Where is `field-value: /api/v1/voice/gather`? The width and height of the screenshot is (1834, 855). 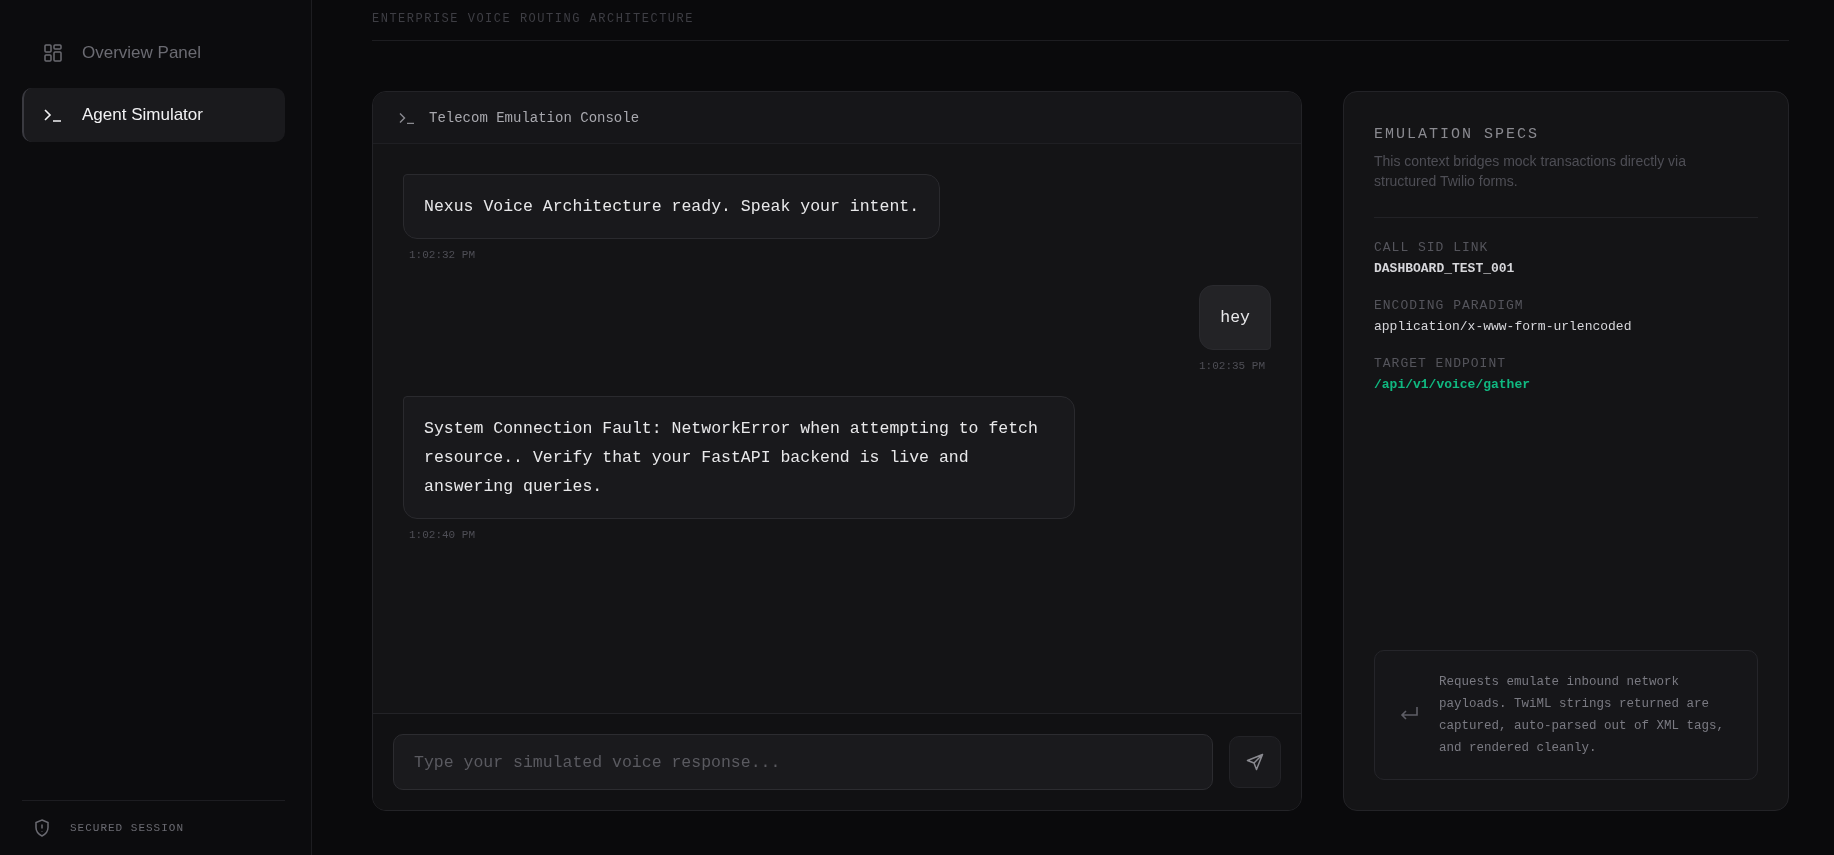
field-value: /api/v1/voice/gather is located at coordinates (1453, 384).